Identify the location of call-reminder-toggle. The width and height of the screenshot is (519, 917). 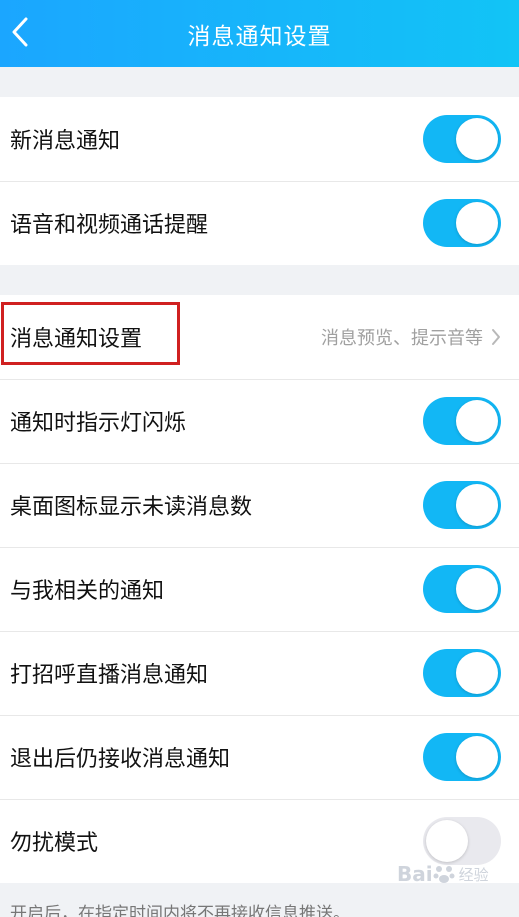
(462, 223).